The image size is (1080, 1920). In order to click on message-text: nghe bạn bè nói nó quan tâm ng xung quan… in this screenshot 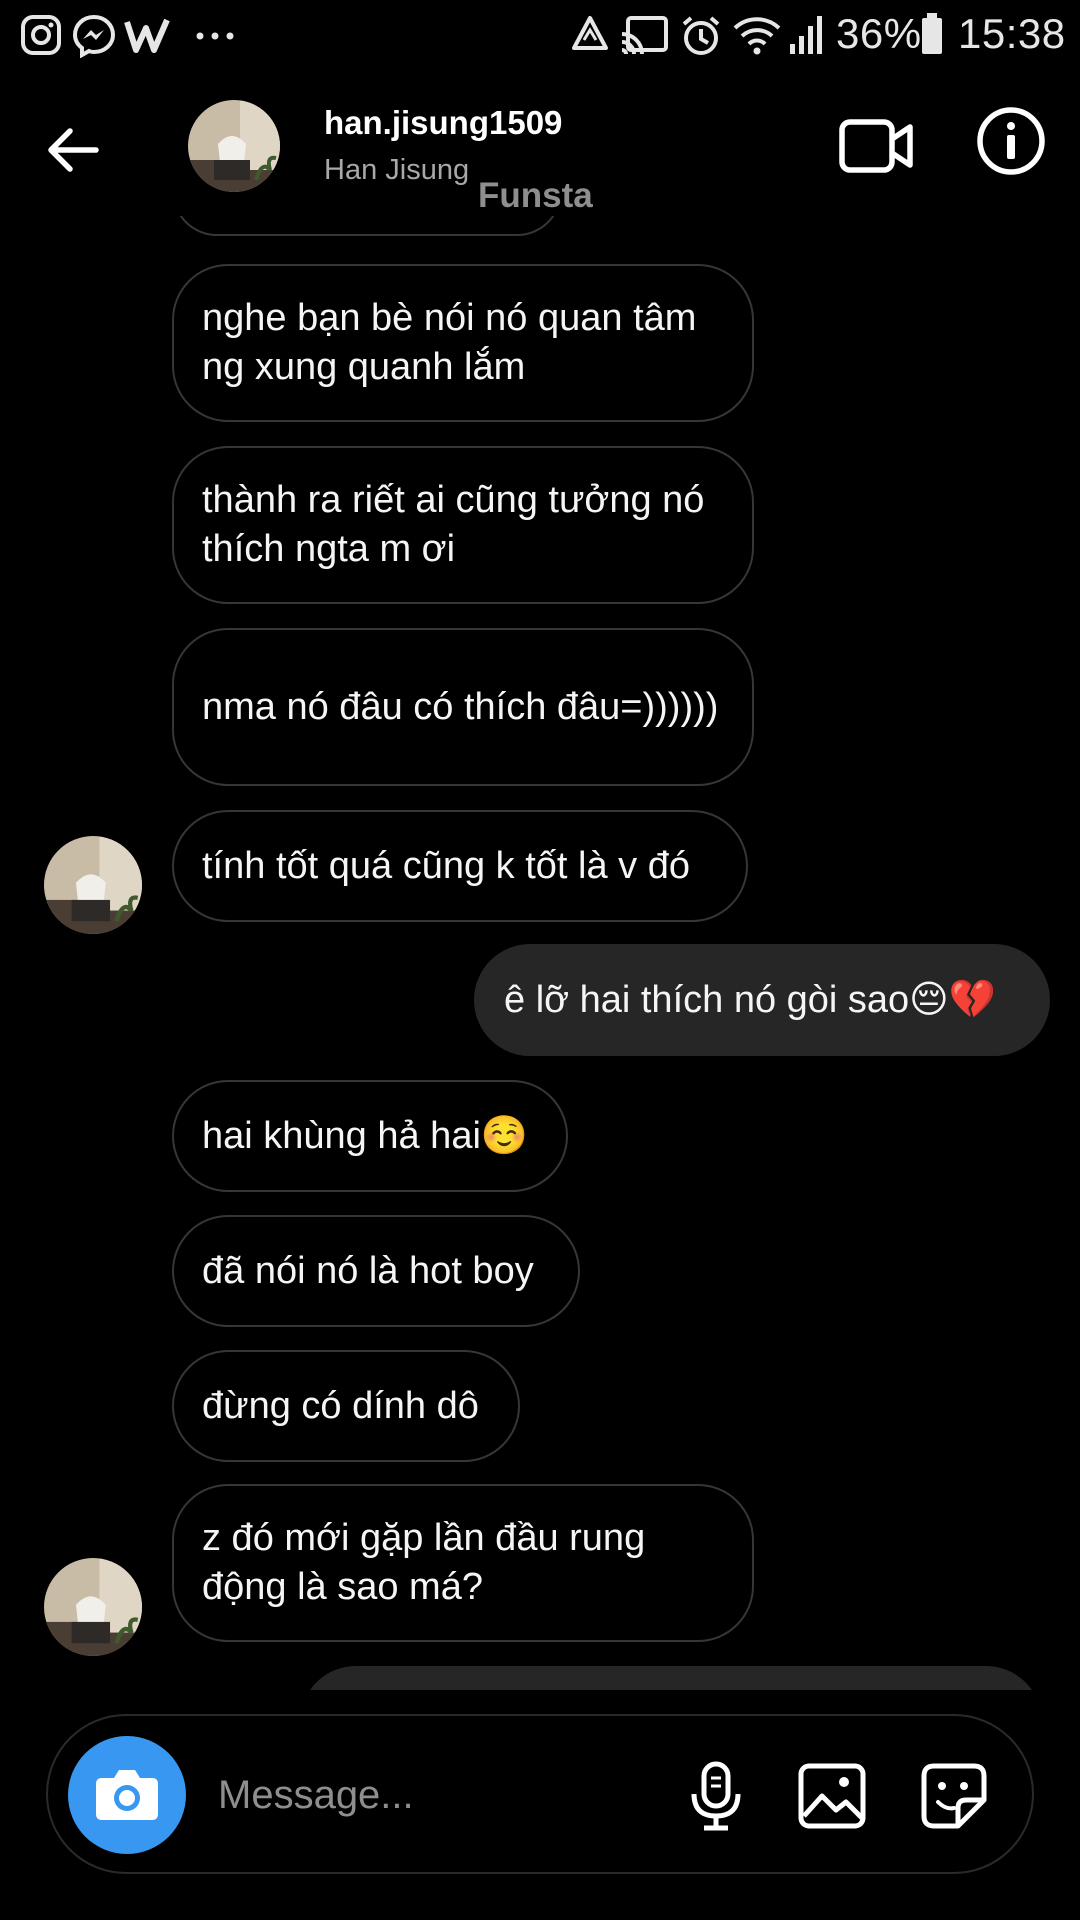, I will do `click(449, 342)`.